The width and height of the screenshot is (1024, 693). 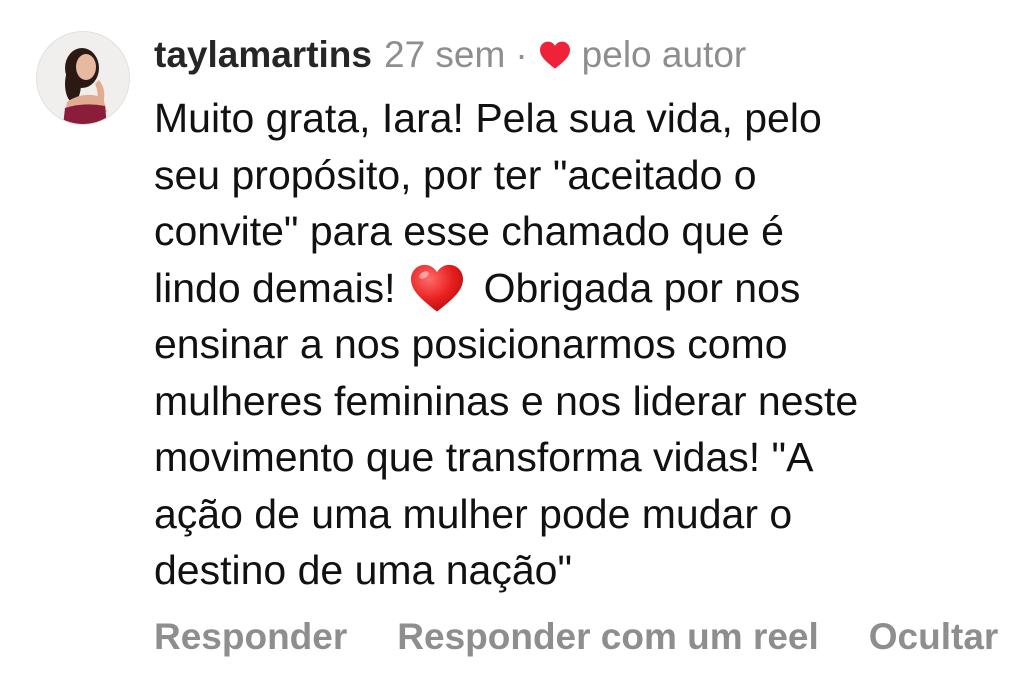 I want to click on reply-button: Responder, so click(x=250, y=637).